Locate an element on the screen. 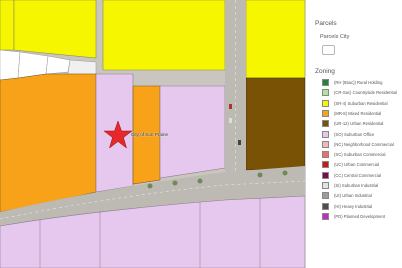 This screenshot has width=402, height=268. zoning-title: Zoning is located at coordinates (325, 71).